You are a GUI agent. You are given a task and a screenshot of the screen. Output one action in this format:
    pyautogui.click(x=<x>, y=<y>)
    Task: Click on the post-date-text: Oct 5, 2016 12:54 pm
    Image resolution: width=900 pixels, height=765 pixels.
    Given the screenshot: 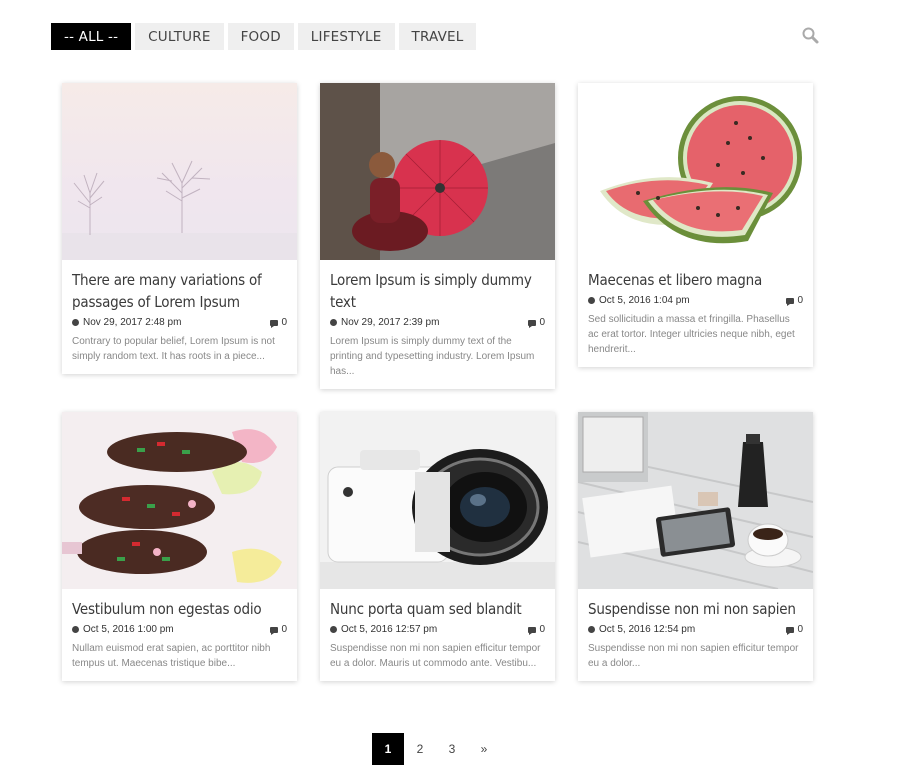 What is the action you would take?
    pyautogui.click(x=647, y=629)
    